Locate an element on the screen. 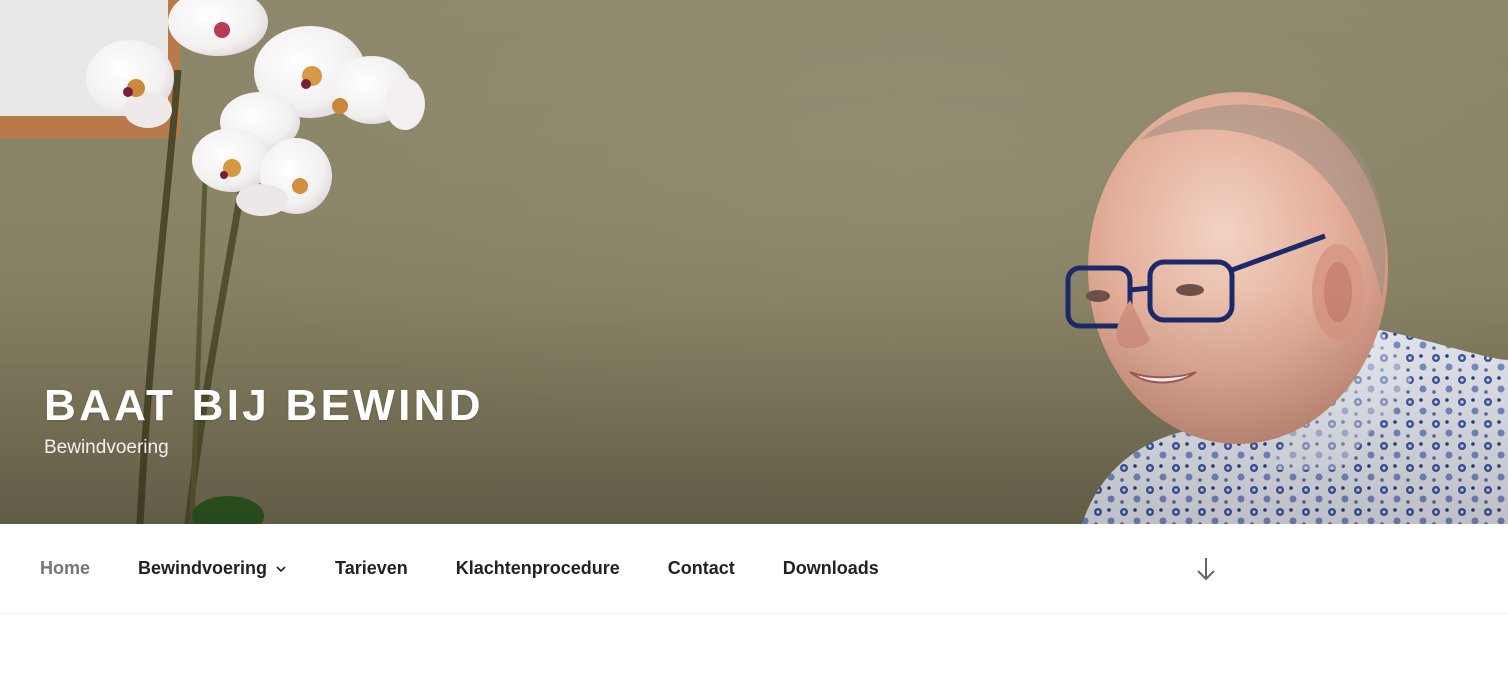  site-content is located at coordinates (754, 653).